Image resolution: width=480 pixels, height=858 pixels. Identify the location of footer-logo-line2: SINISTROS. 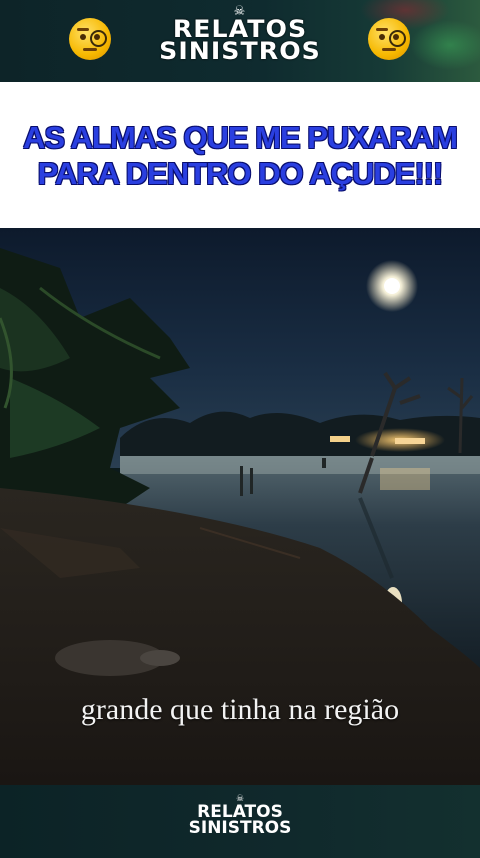
(240, 828).